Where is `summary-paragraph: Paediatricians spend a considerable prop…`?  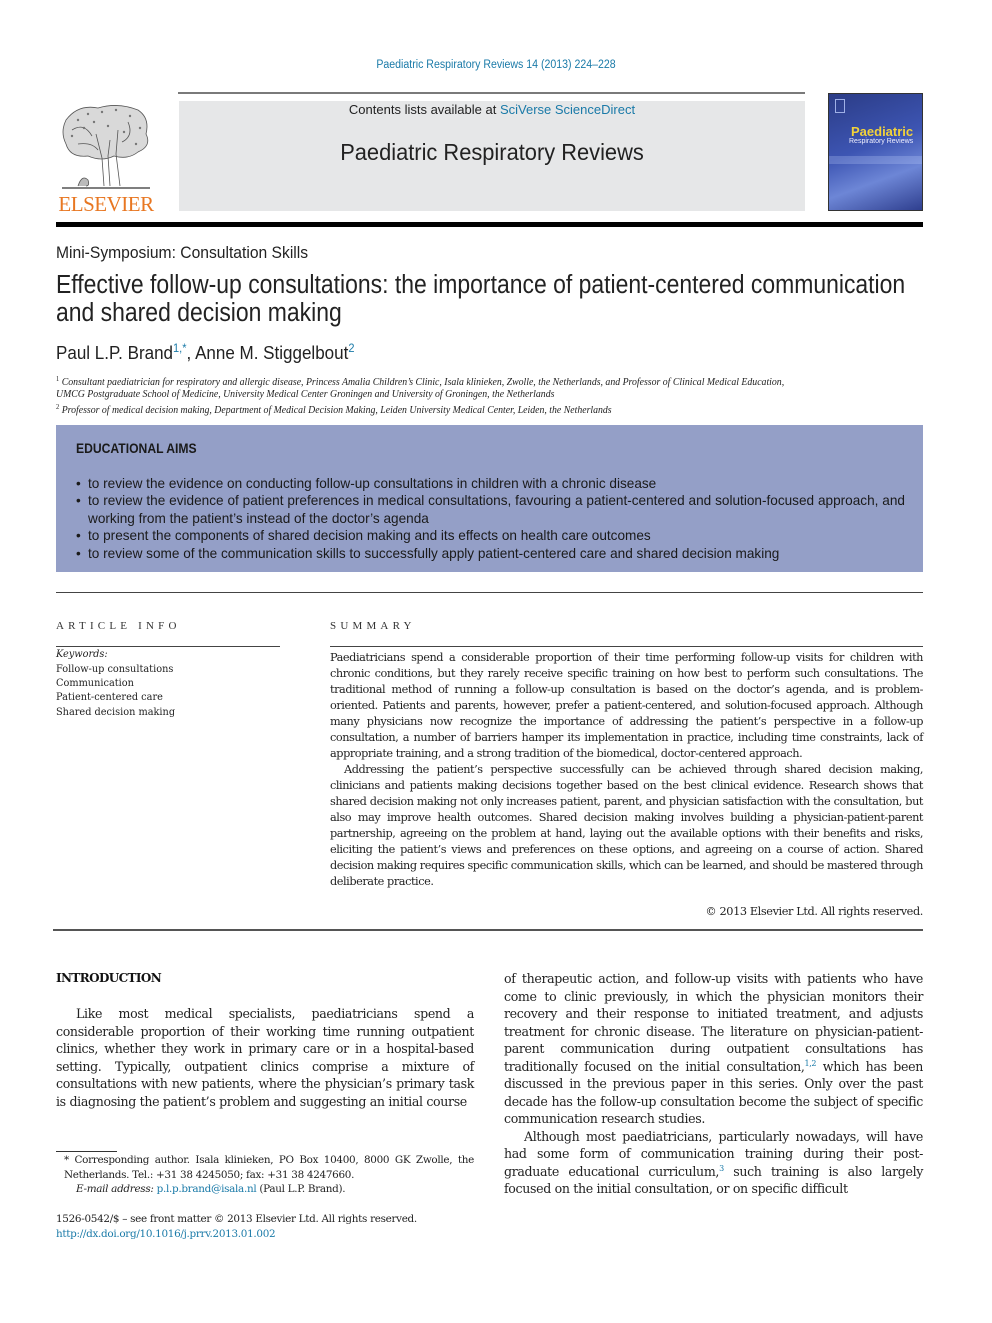
summary-paragraph: Paediatricians spend a considerable prop… is located at coordinates (626, 705).